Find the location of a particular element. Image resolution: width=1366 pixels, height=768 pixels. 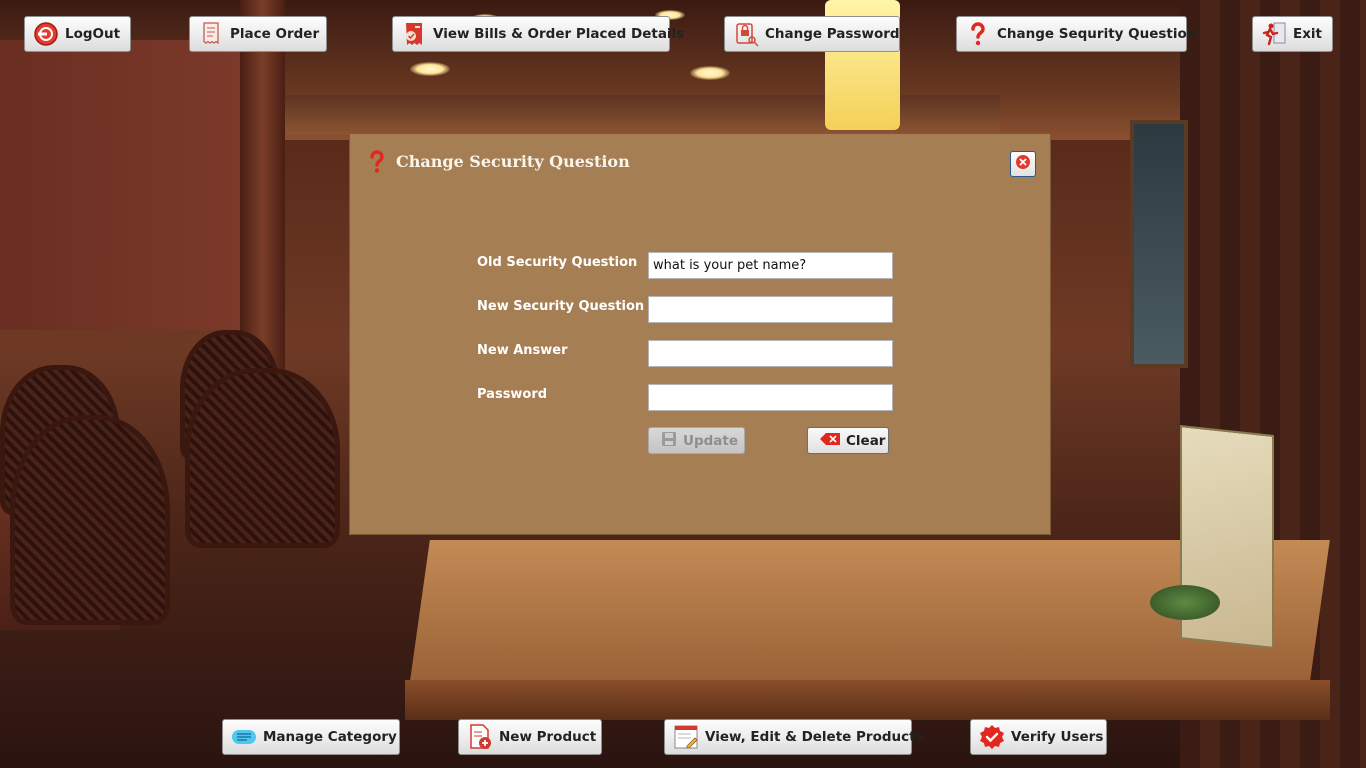

close-button is located at coordinates (1023, 164).